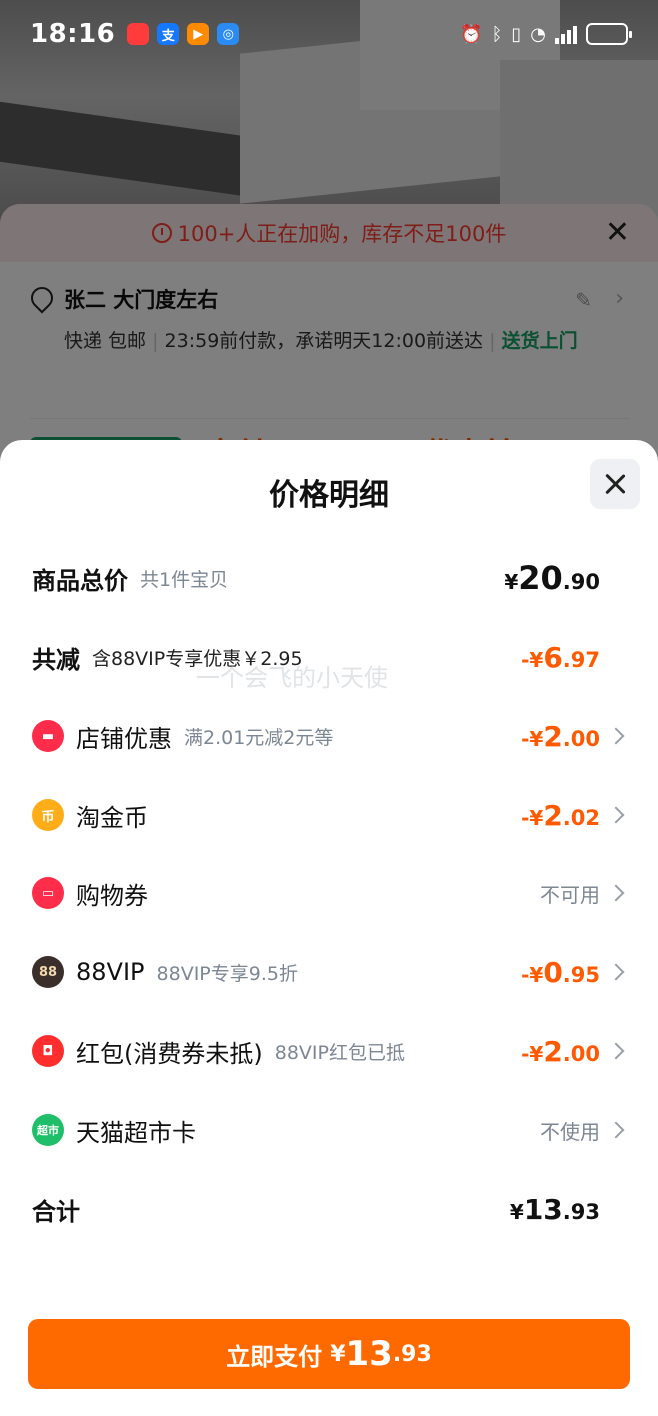 This screenshot has height=1416, width=658. Describe the element at coordinates (538, 34) in the screenshot. I see `wifi-icon: ◔` at that location.